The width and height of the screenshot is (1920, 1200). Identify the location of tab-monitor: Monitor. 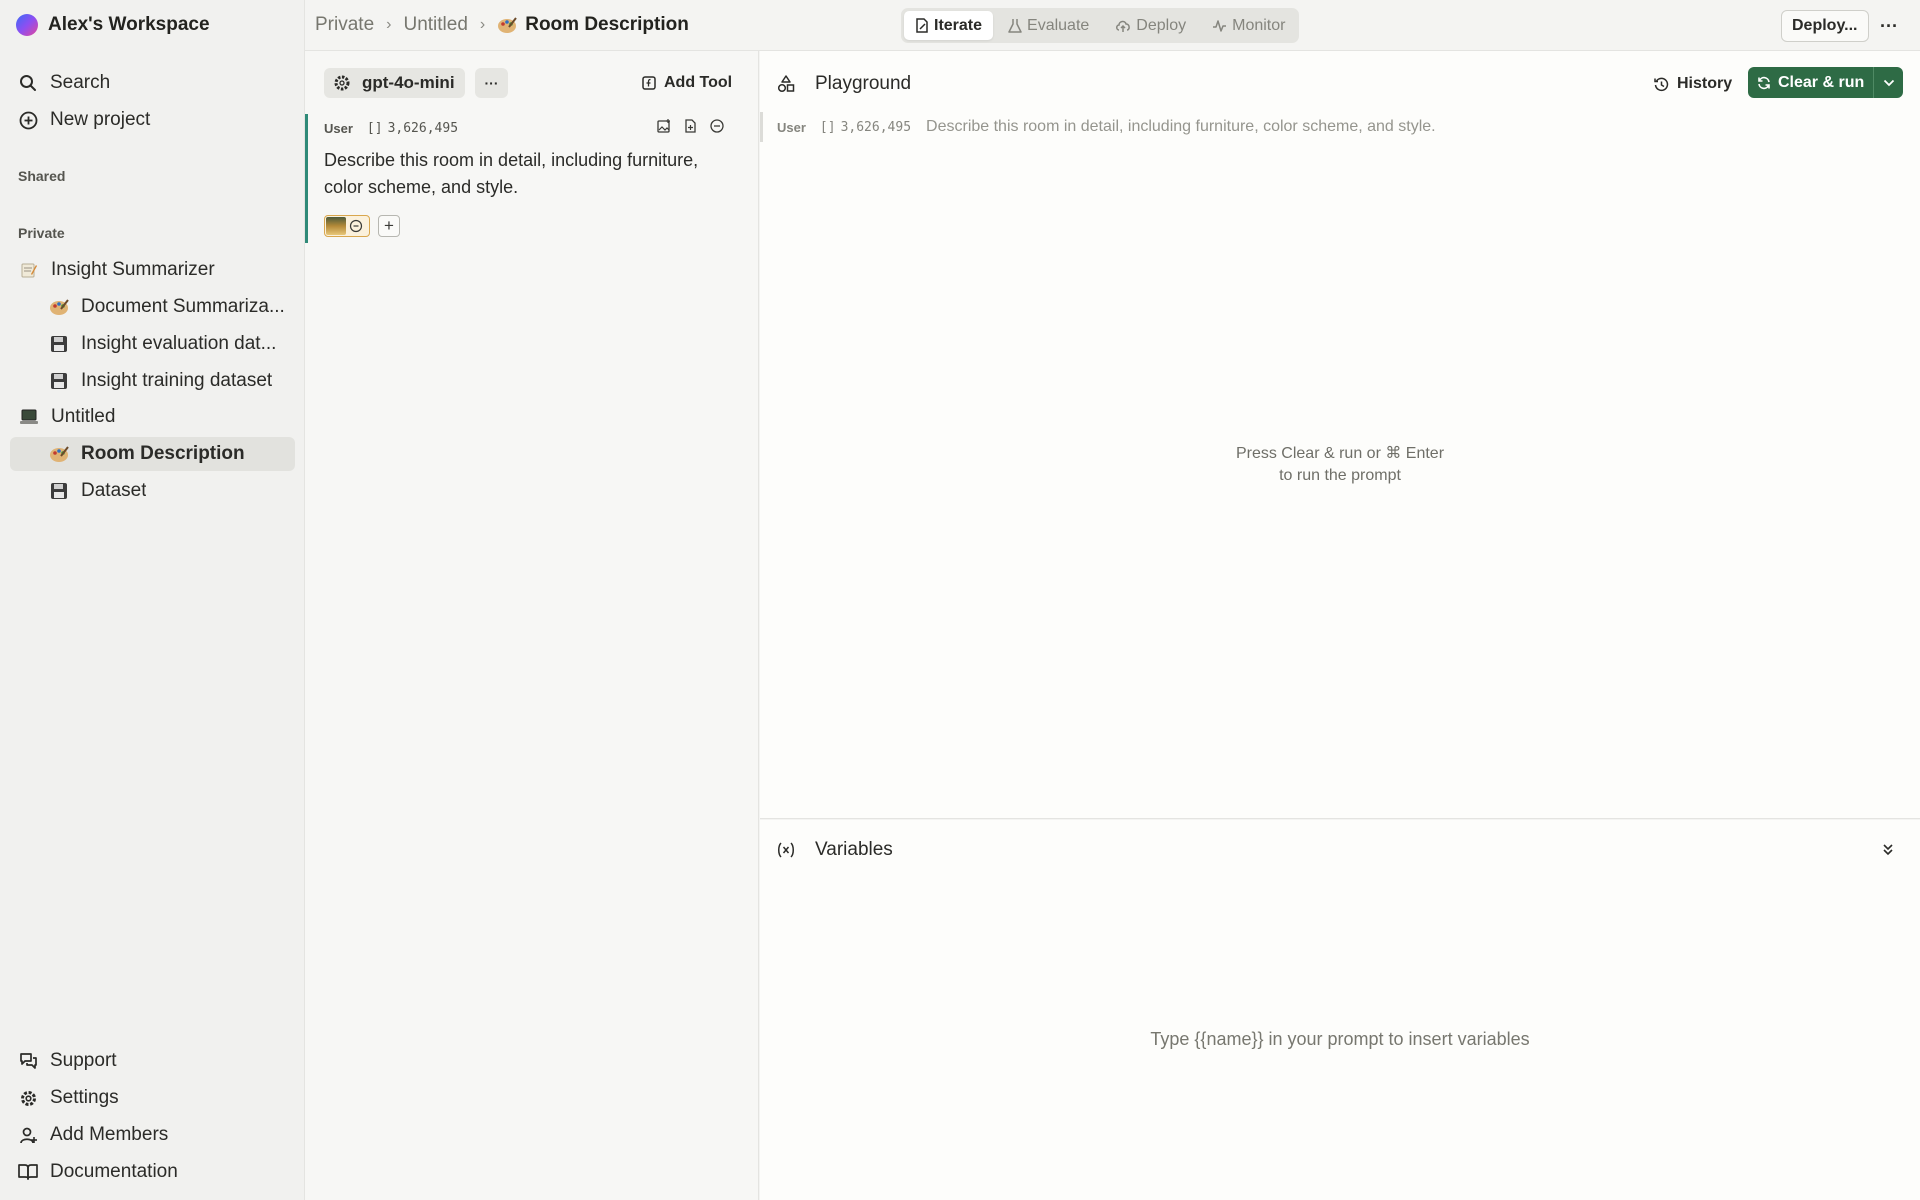
(1248, 25).